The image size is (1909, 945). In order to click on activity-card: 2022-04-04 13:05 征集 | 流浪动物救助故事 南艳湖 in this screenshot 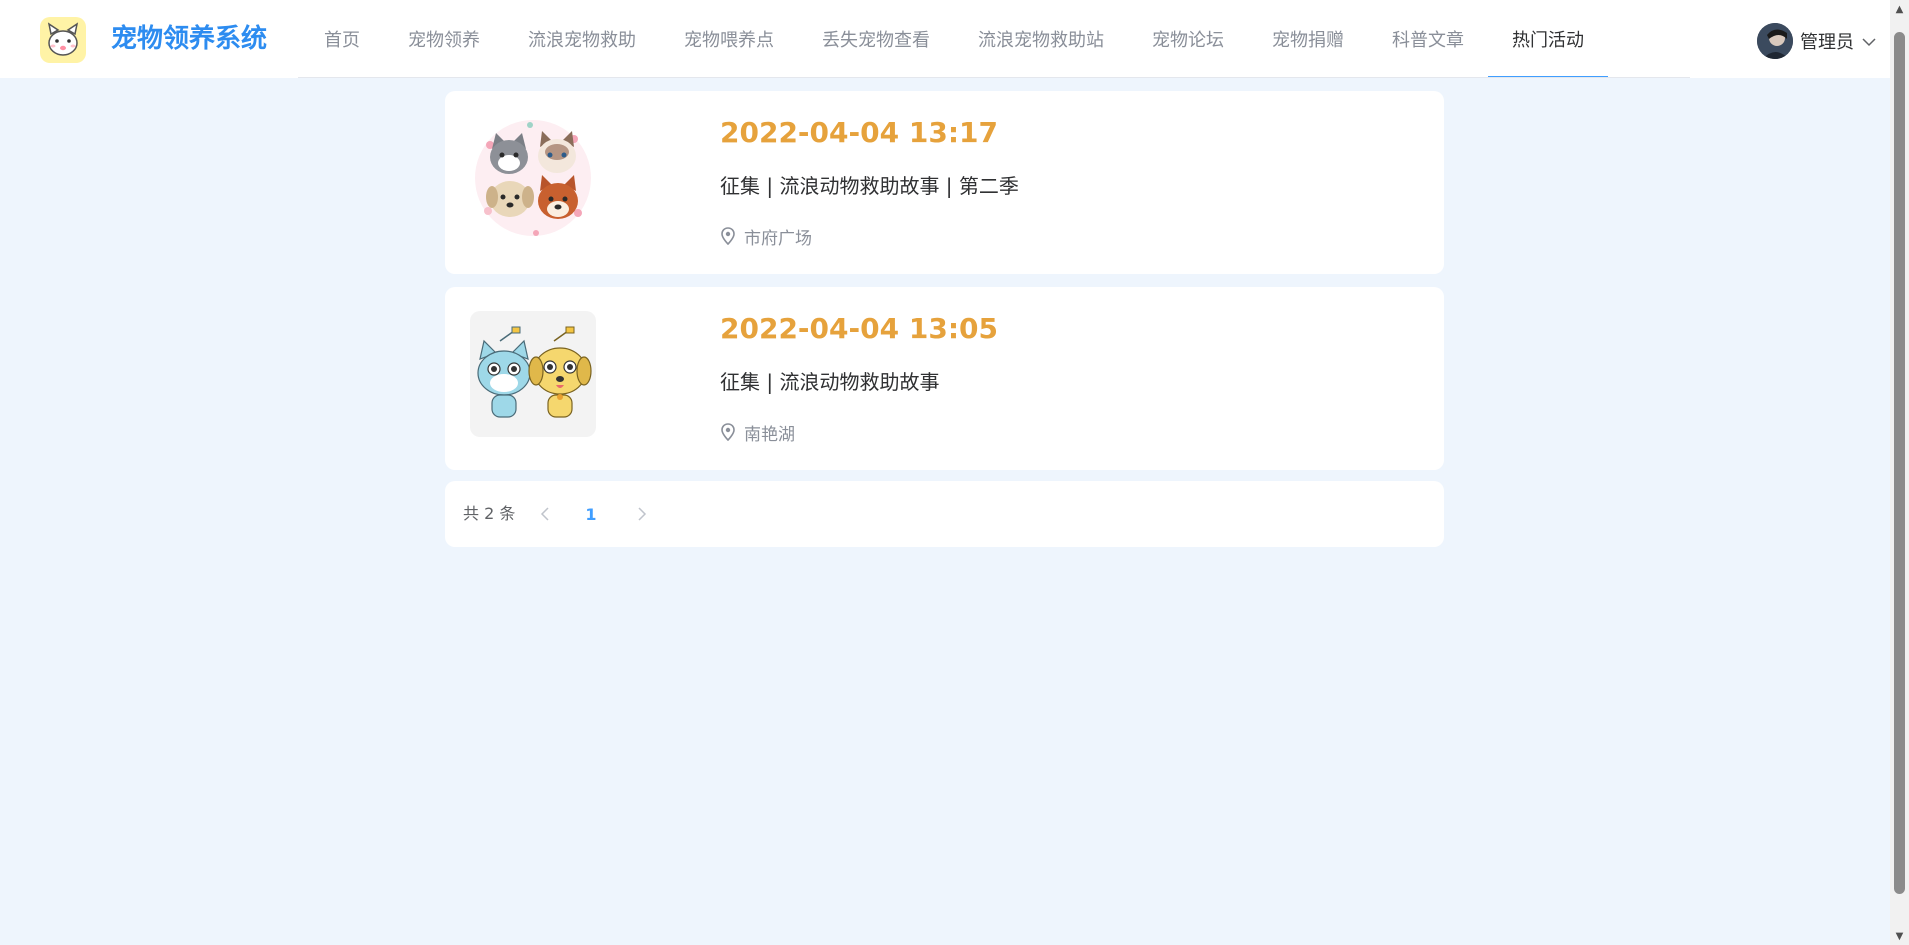, I will do `click(944, 378)`.